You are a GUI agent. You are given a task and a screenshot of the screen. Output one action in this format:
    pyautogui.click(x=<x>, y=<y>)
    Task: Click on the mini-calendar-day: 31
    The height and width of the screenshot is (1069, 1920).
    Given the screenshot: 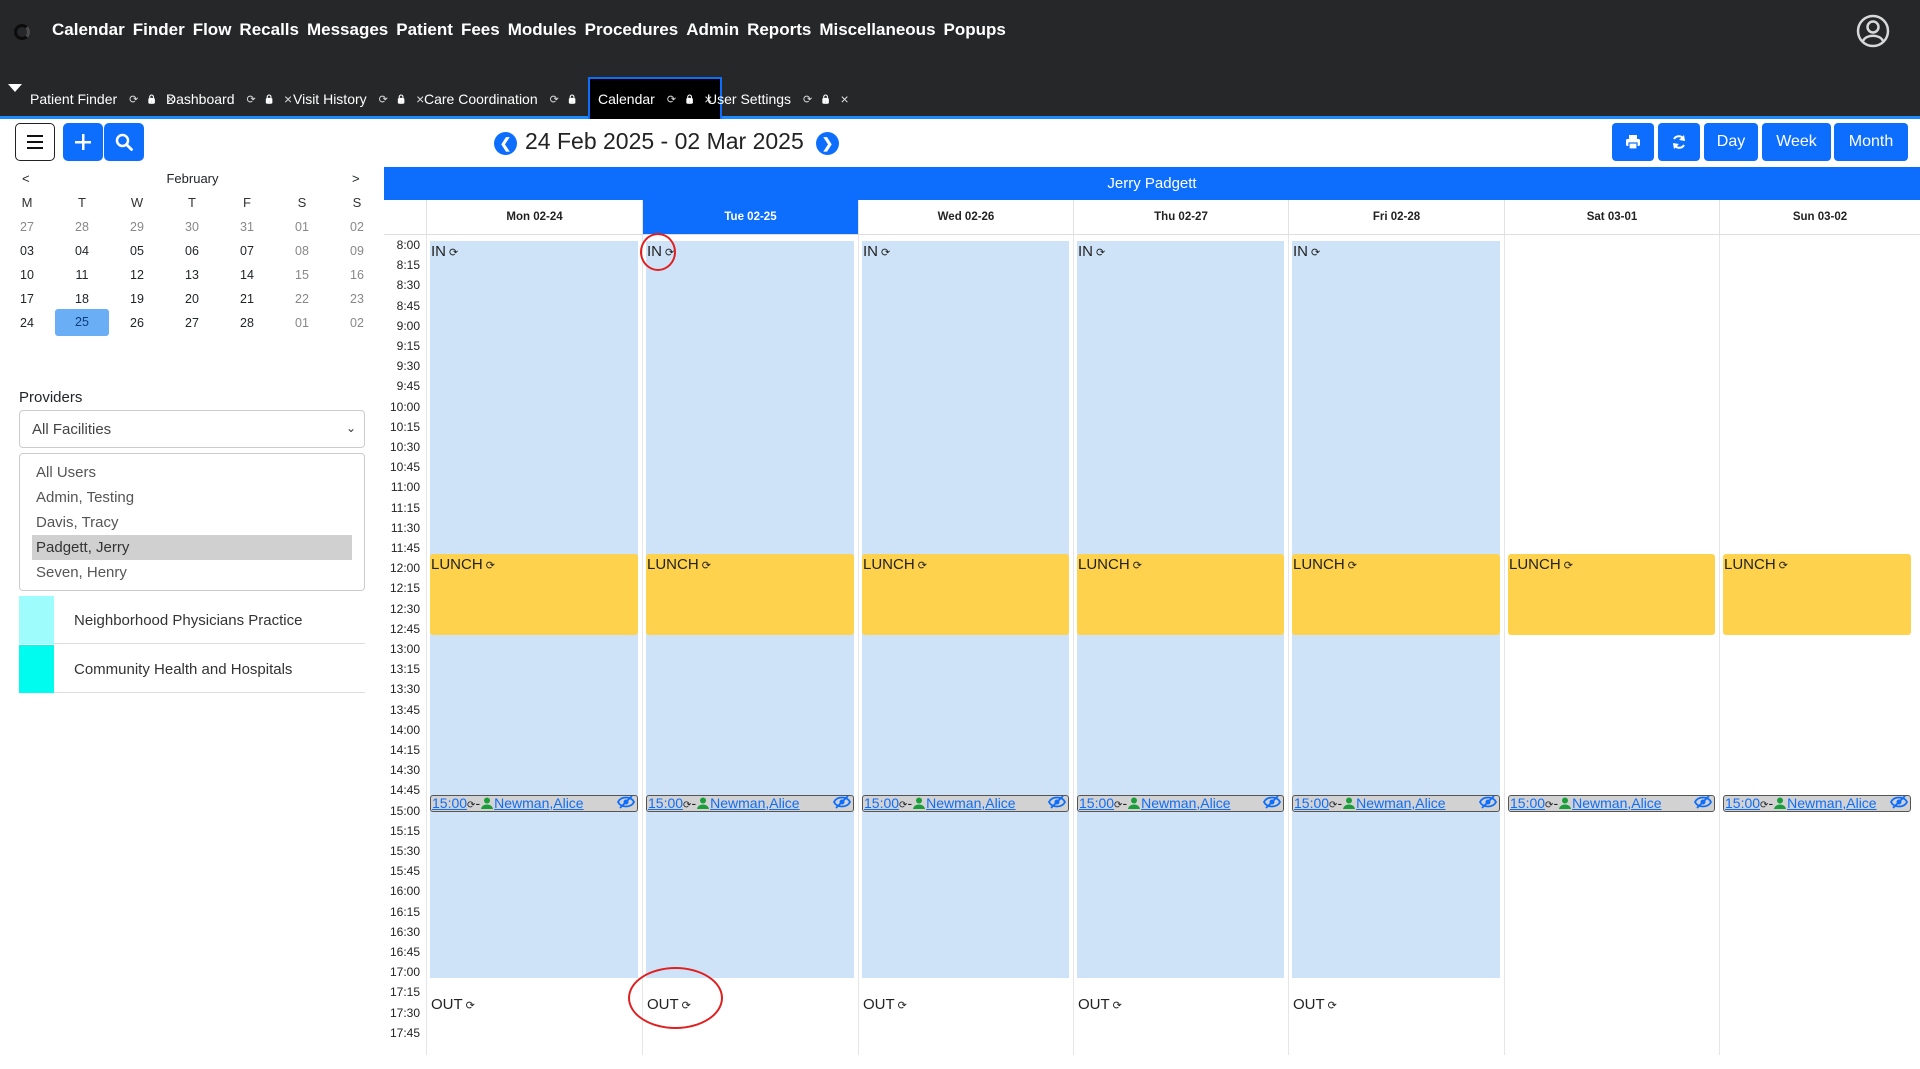 What is the action you would take?
    pyautogui.click(x=247, y=227)
    